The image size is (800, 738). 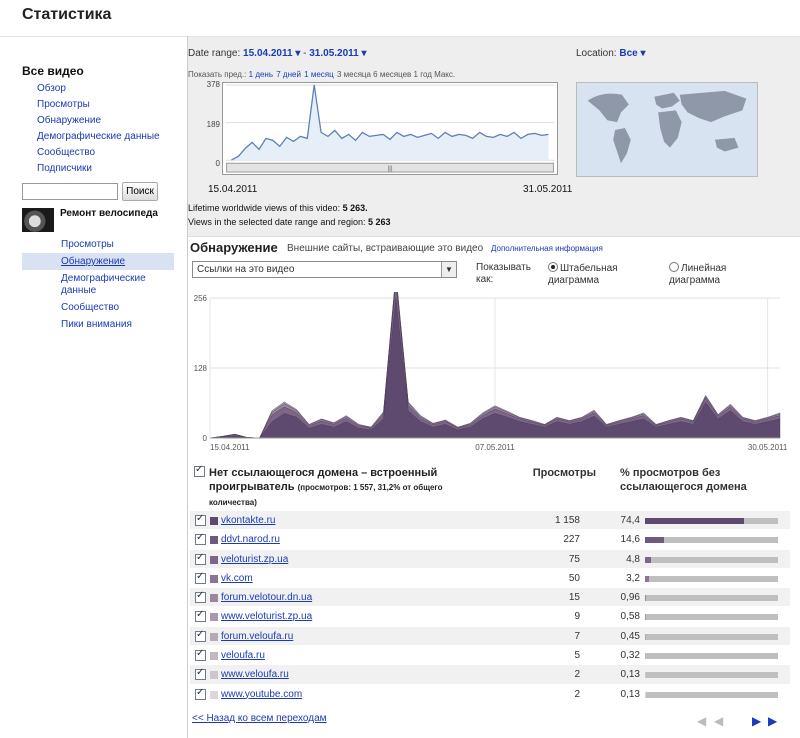 I want to click on x-tick-label: 07.05.2011, so click(x=495, y=447).